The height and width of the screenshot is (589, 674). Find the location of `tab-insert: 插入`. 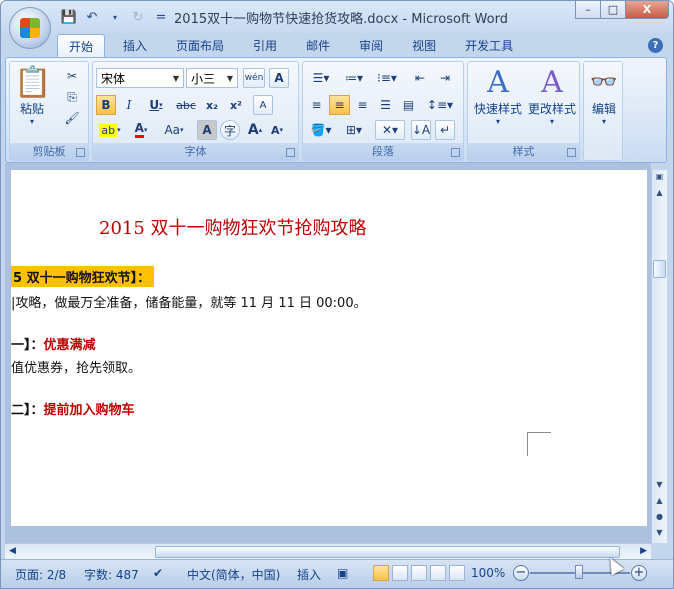

tab-insert: 插入 is located at coordinates (135, 46).